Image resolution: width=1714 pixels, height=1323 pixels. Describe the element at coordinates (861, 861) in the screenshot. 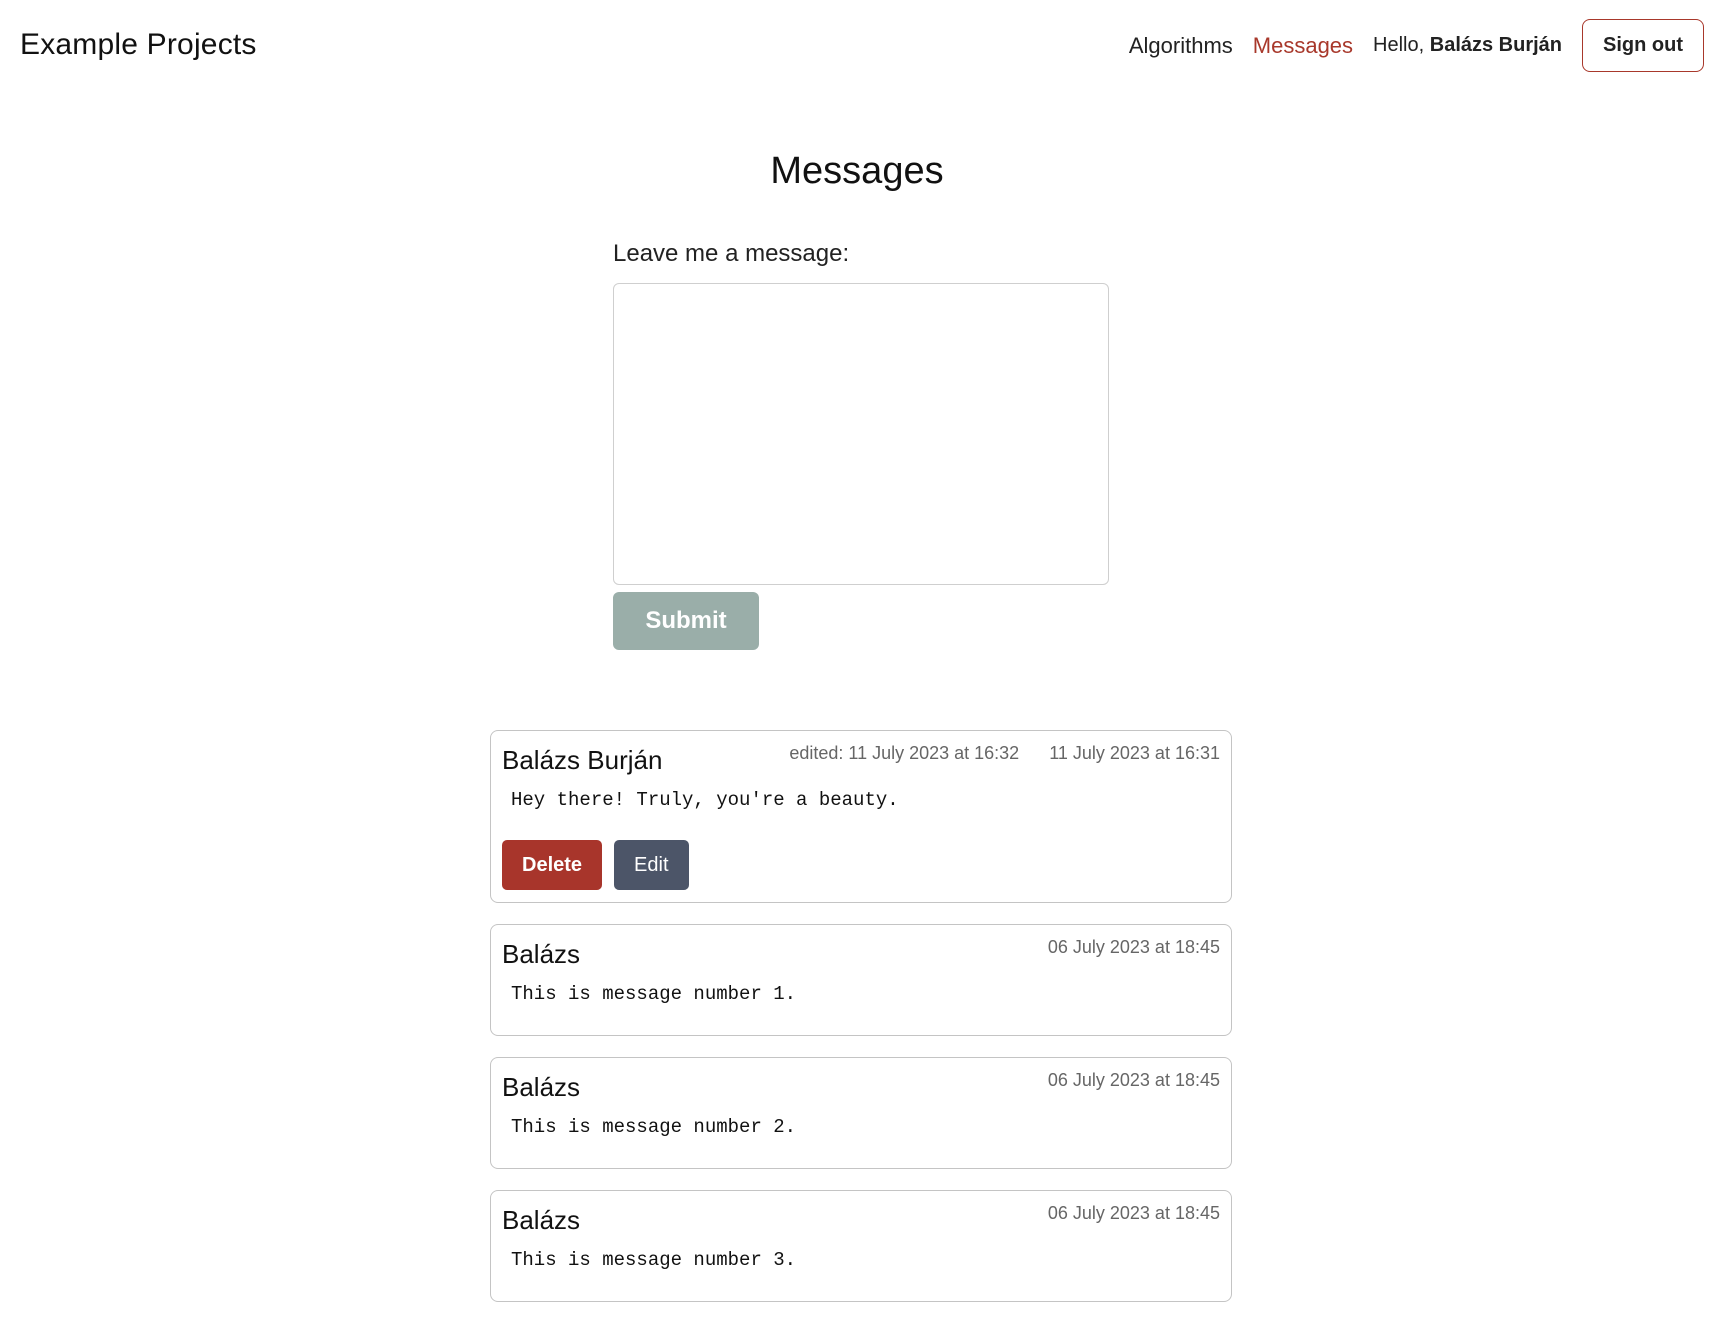

I see `message-actions: Delete Edit` at that location.